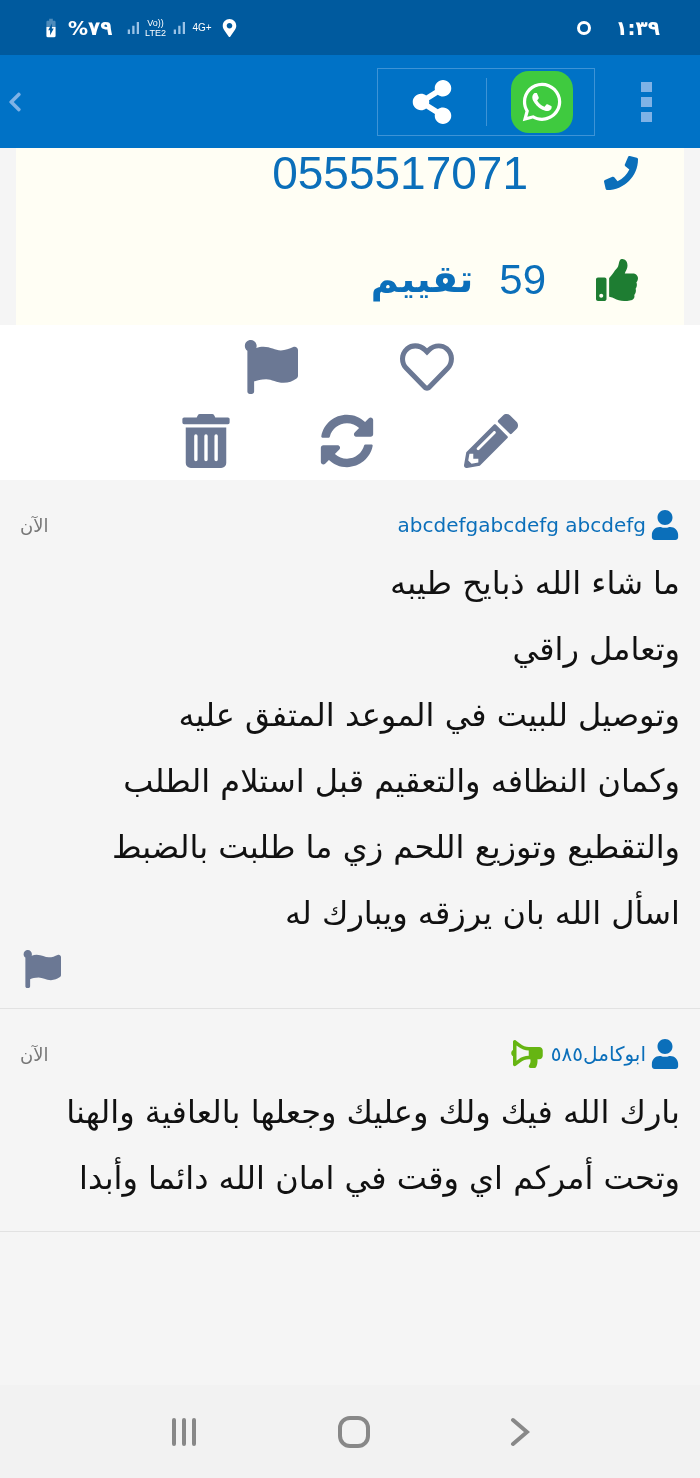  What do you see at coordinates (646, 101) in the screenshot?
I see `menu-button` at bounding box center [646, 101].